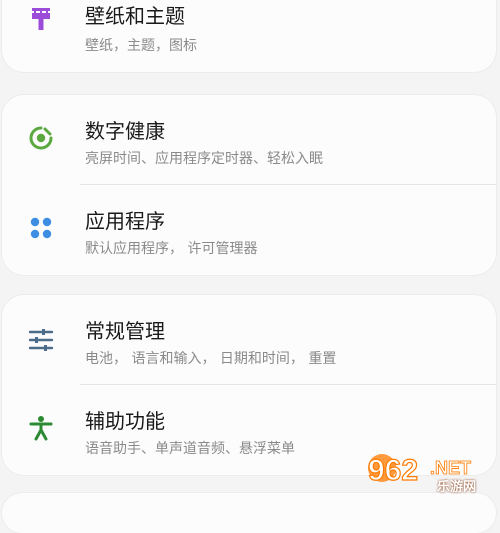 Image resolution: width=500 pixels, height=533 pixels. Describe the element at coordinates (190, 449) in the screenshot. I see `accessibility-subtitle: 语音助手、单声道音频、悬浮菜单` at that location.